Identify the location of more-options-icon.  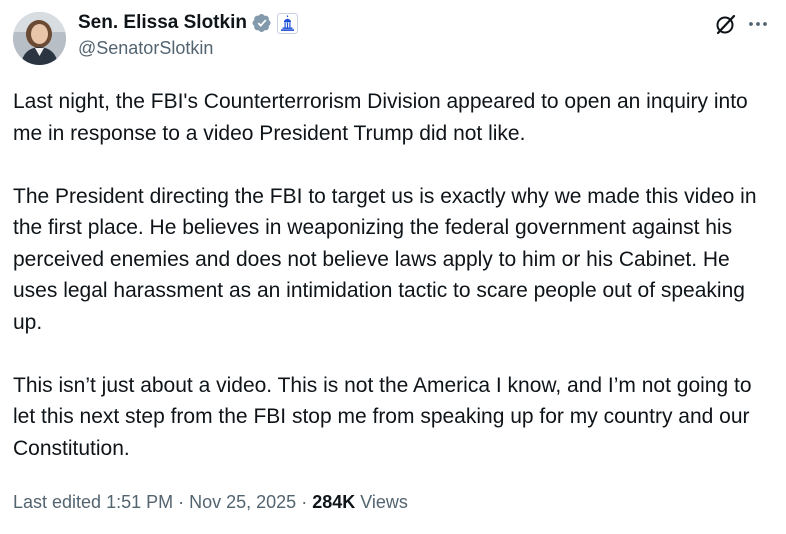
(758, 24).